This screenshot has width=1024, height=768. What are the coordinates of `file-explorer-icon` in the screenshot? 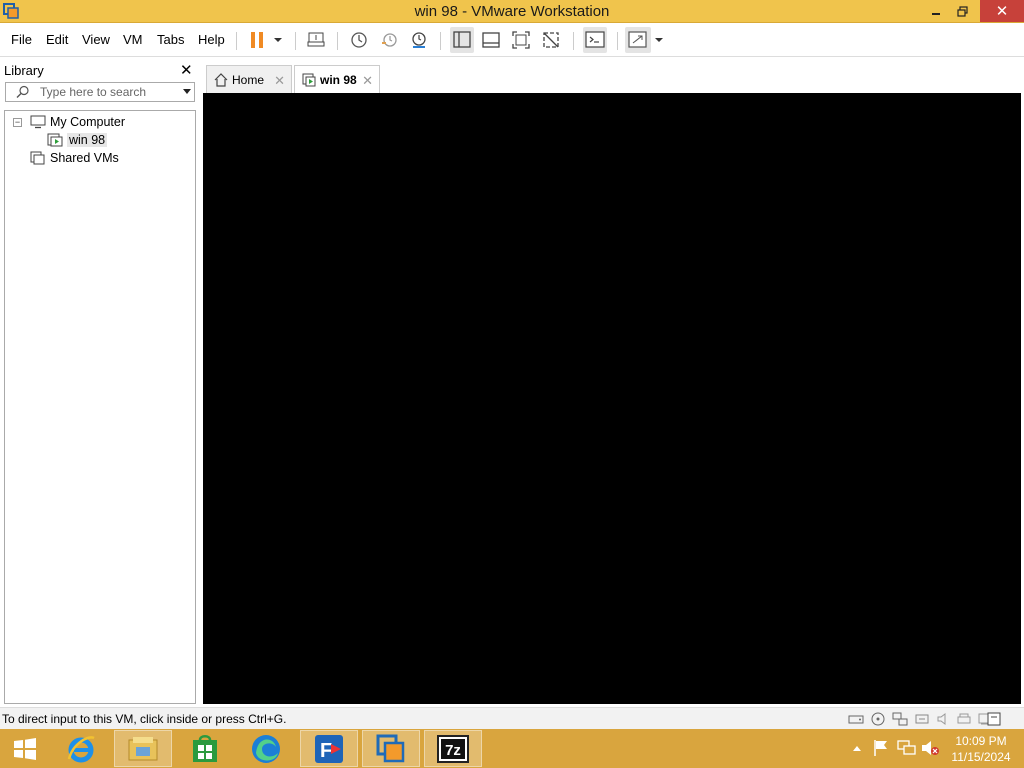 It's located at (143, 748).